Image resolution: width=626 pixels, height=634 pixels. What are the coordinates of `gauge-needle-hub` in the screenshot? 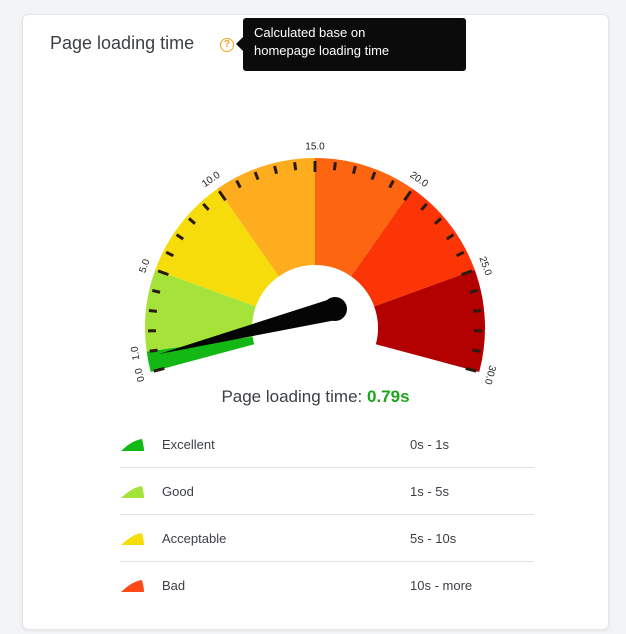 It's located at (335, 309).